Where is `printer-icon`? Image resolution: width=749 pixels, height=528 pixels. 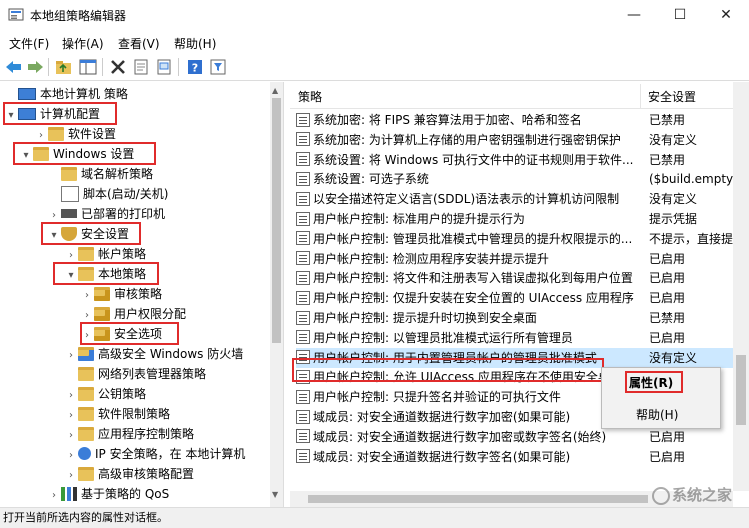
printer-icon is located at coordinates (69, 213).